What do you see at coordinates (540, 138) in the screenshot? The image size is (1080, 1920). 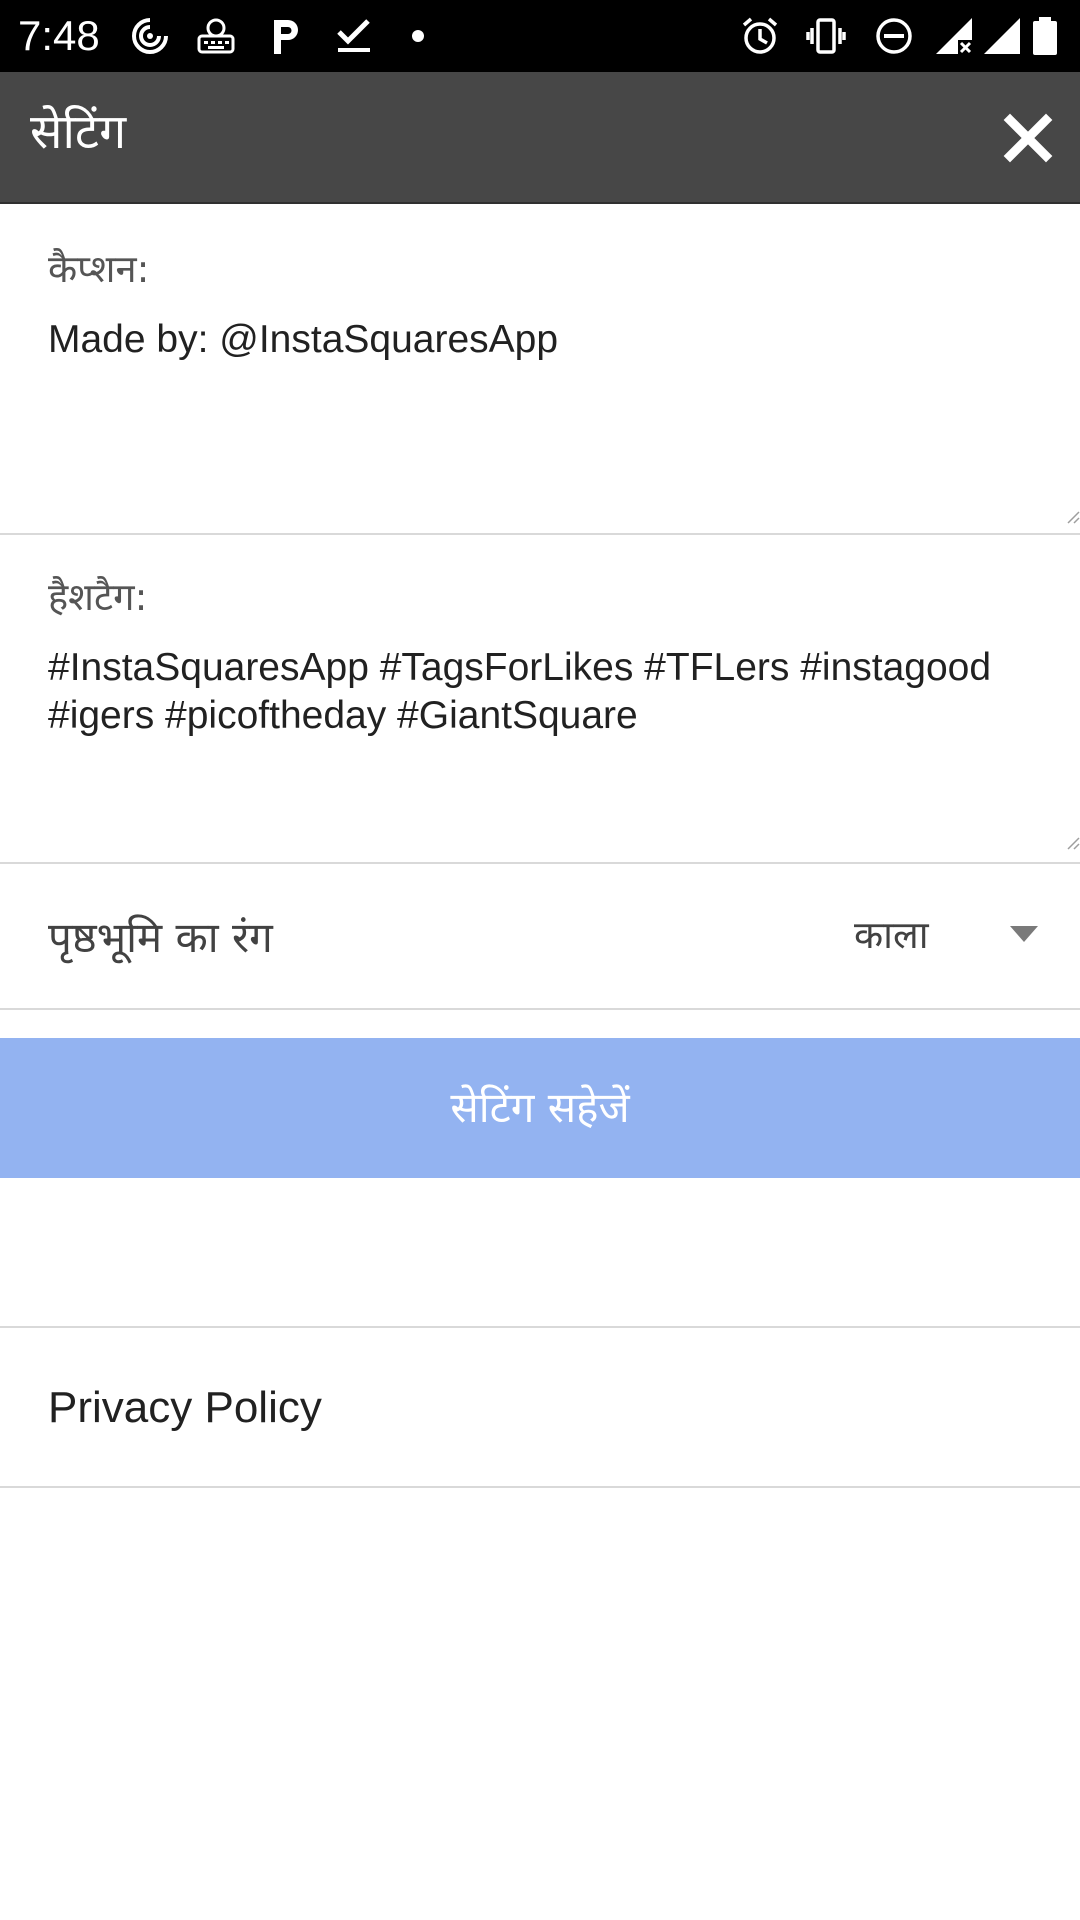 I see `toolbar: सेटिंग` at bounding box center [540, 138].